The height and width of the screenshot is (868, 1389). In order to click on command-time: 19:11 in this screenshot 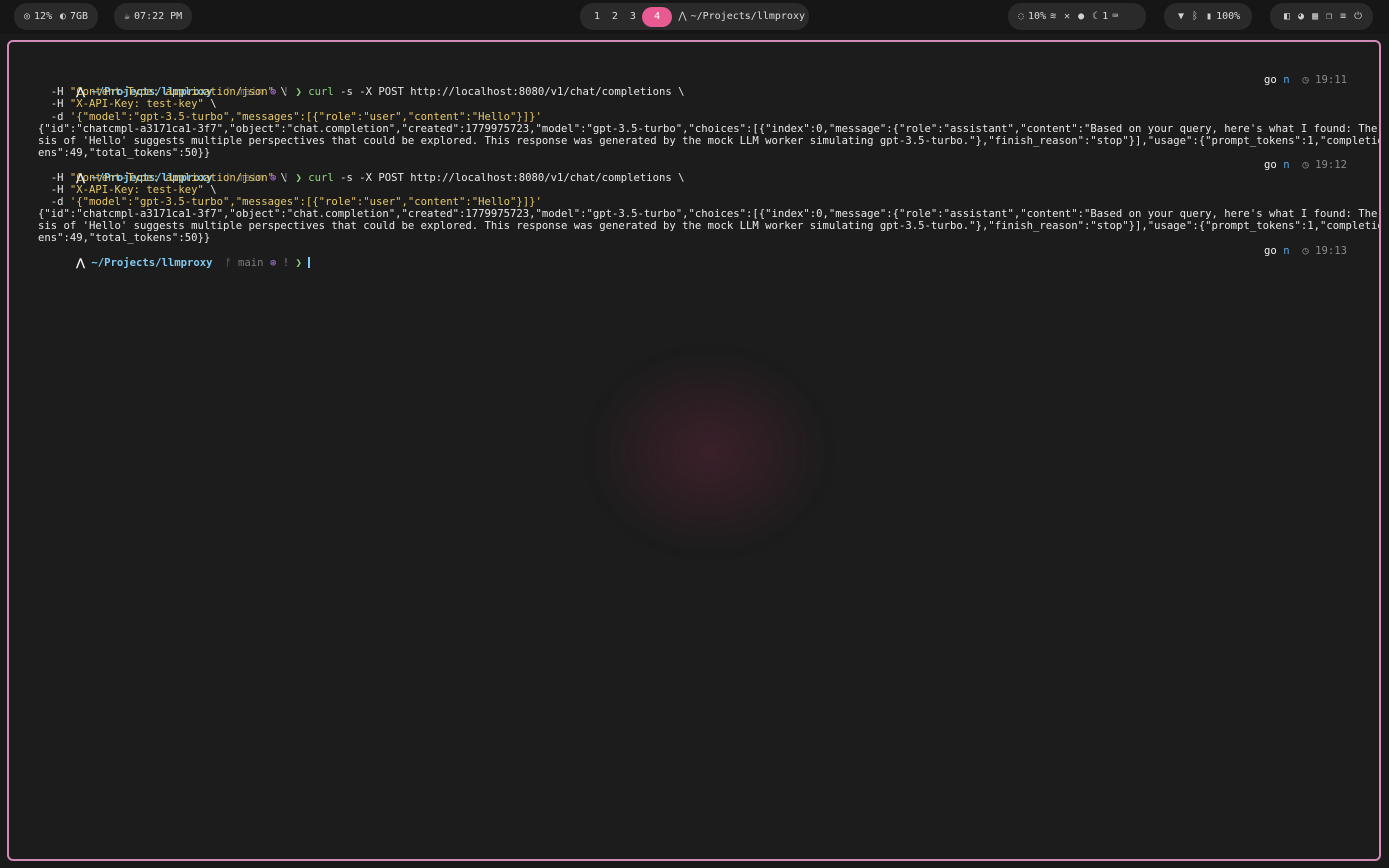, I will do `click(1331, 80)`.